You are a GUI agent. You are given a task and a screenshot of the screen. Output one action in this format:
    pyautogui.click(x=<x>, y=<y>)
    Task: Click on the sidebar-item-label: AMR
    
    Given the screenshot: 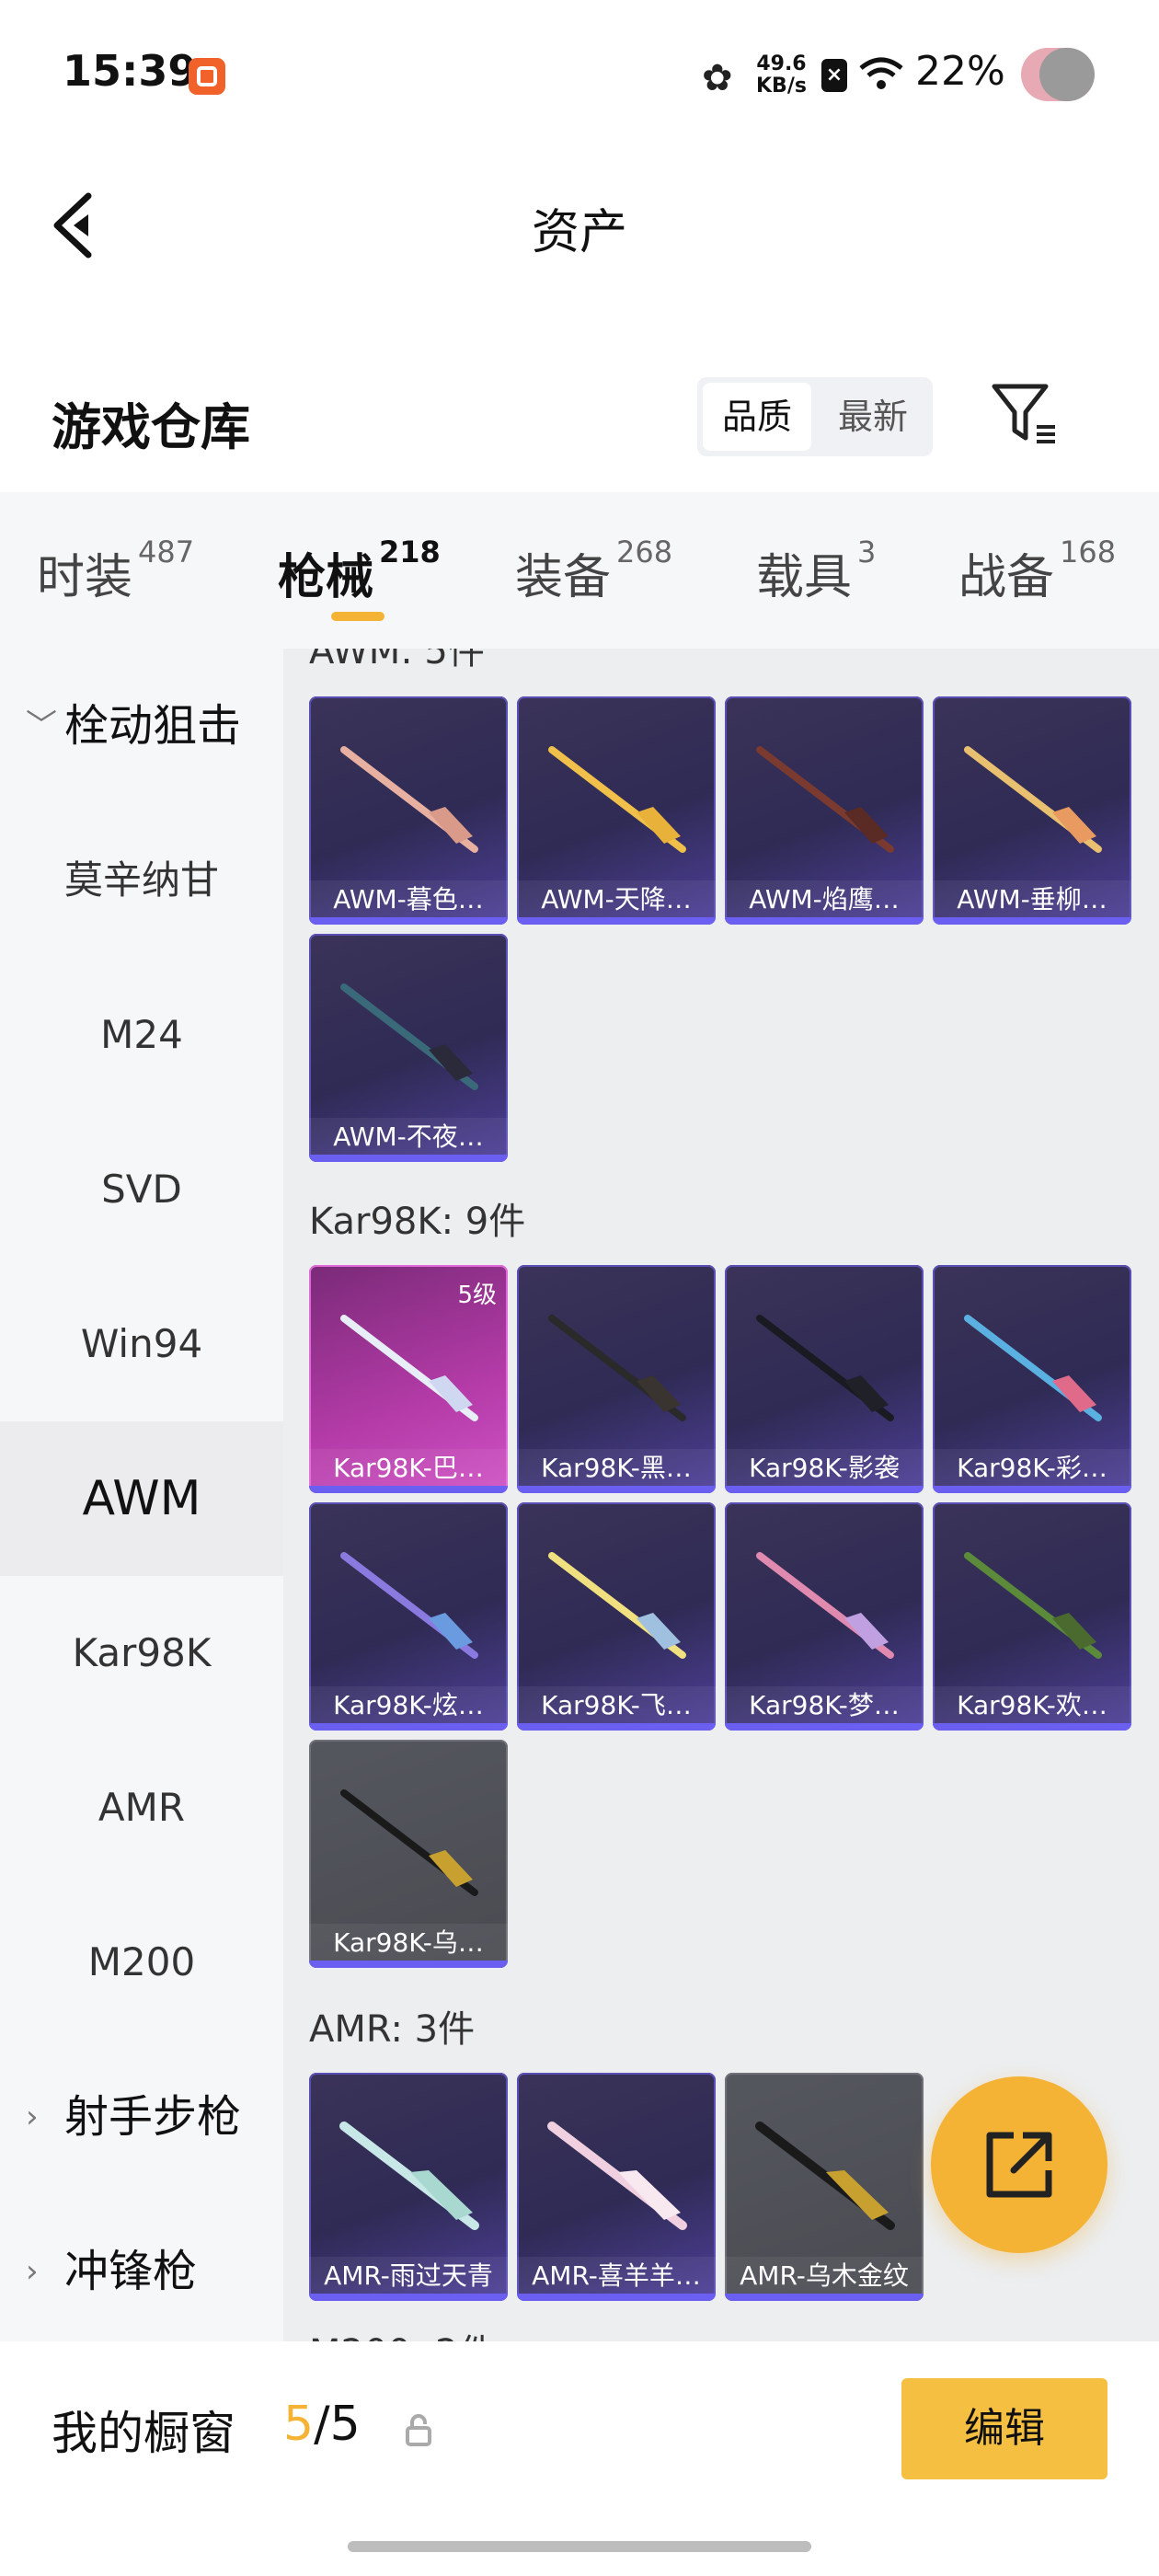 What is the action you would take?
    pyautogui.click(x=142, y=1807)
    